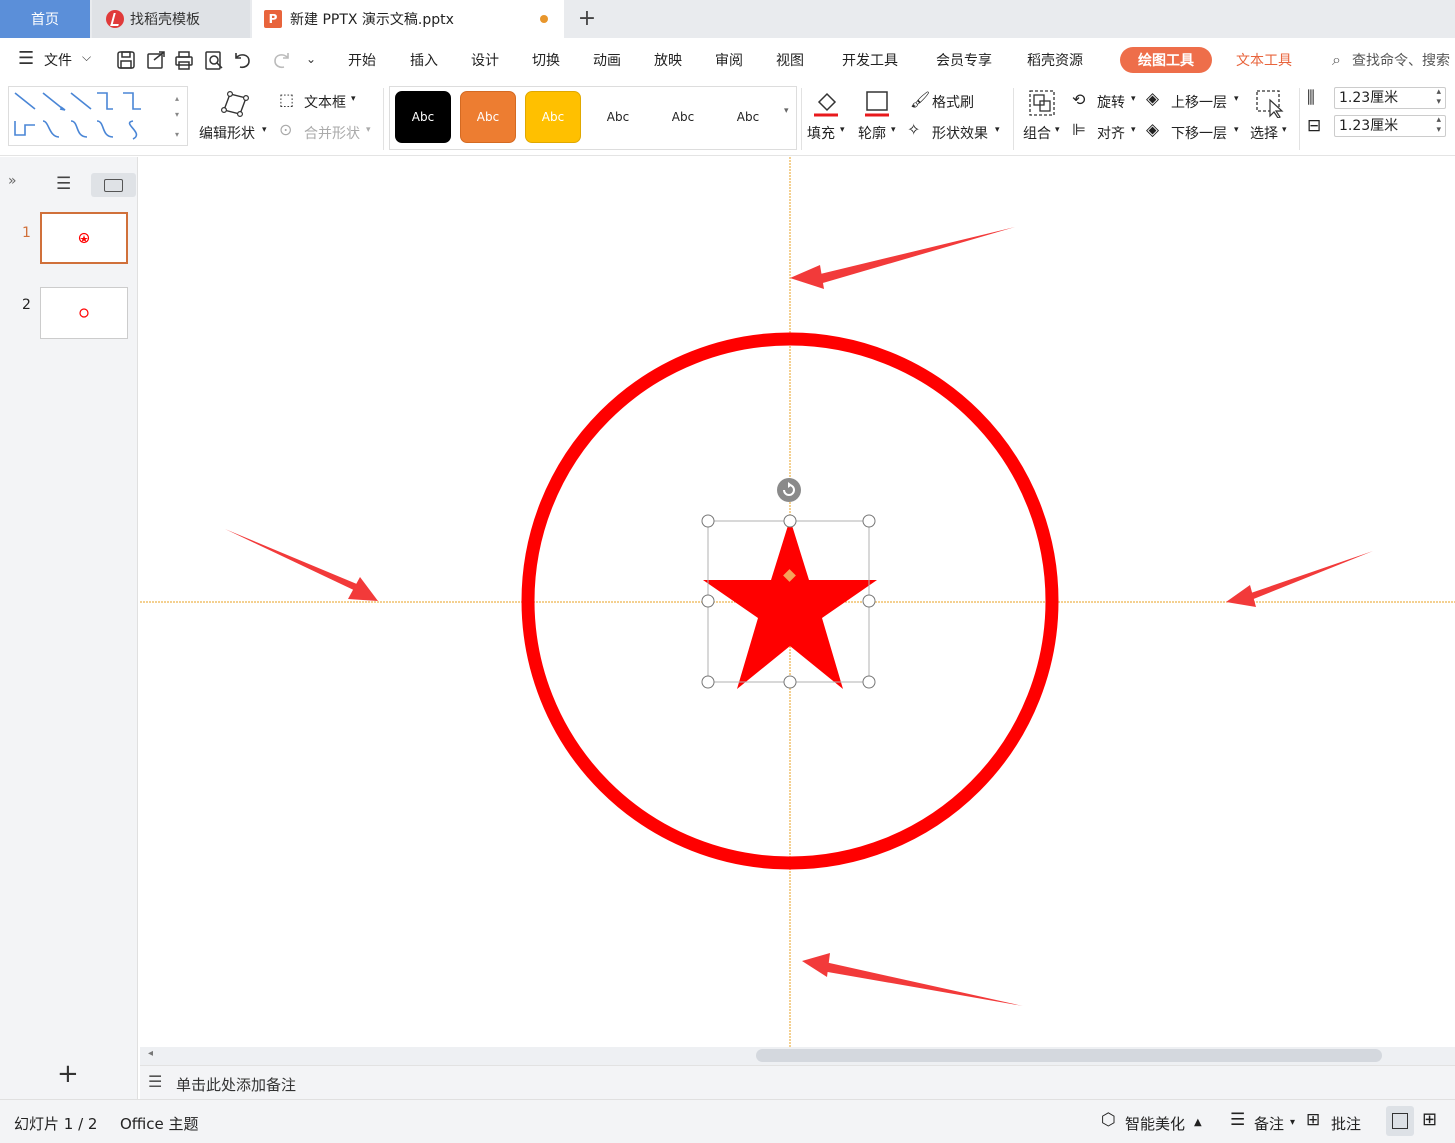  What do you see at coordinates (488, 117) in the screenshot?
I see `shape-style-2: Abc` at bounding box center [488, 117].